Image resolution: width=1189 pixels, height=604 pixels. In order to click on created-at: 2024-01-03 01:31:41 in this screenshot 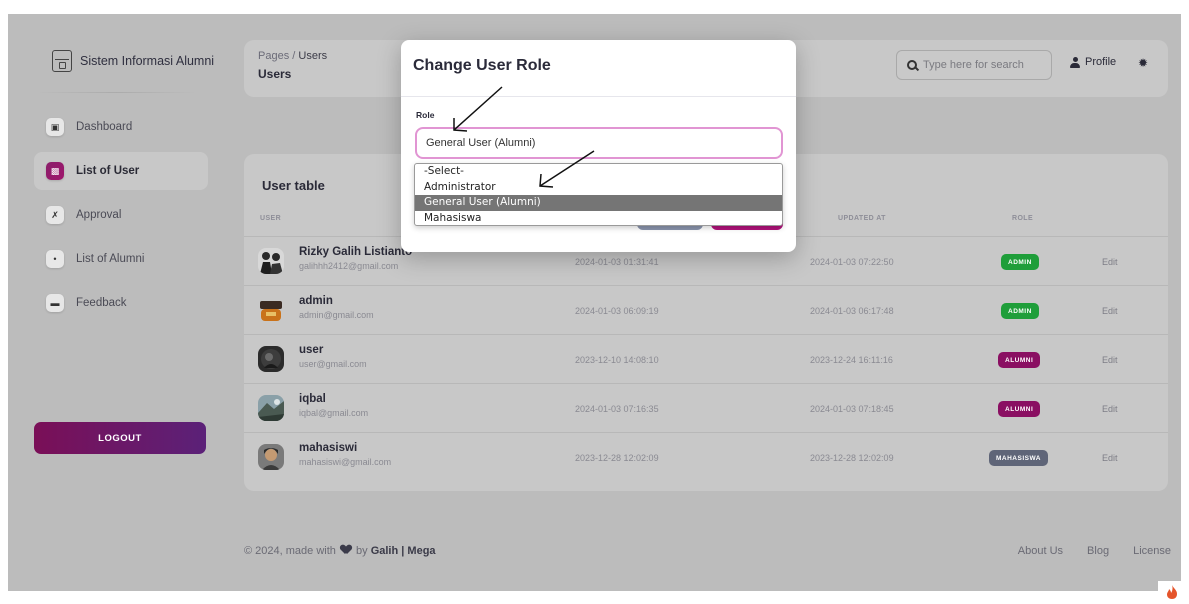, I will do `click(617, 262)`.